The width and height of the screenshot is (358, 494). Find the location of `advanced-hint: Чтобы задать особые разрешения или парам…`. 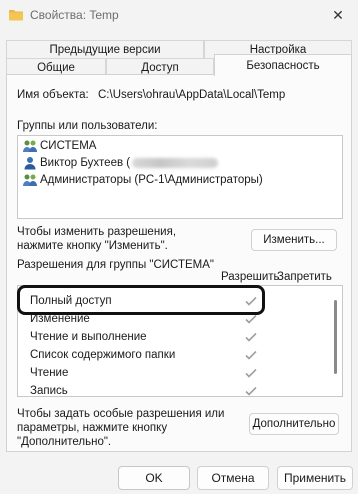

advanced-hint: Чтобы задать особые разрешения или парам… is located at coordinates (121, 428).